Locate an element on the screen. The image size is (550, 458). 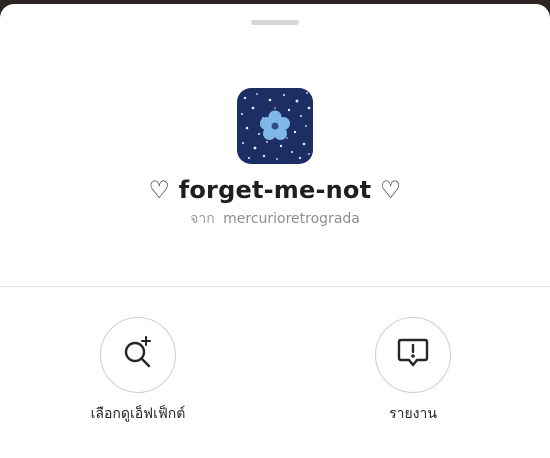
report-button: รายงาน is located at coordinates (413, 372).